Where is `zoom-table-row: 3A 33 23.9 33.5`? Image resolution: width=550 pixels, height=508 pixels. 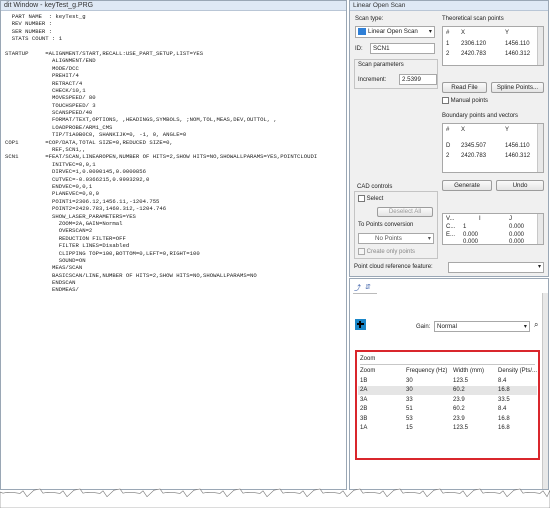
zoom-table-row: 3A 33 23.9 33.5 is located at coordinates (447, 400).